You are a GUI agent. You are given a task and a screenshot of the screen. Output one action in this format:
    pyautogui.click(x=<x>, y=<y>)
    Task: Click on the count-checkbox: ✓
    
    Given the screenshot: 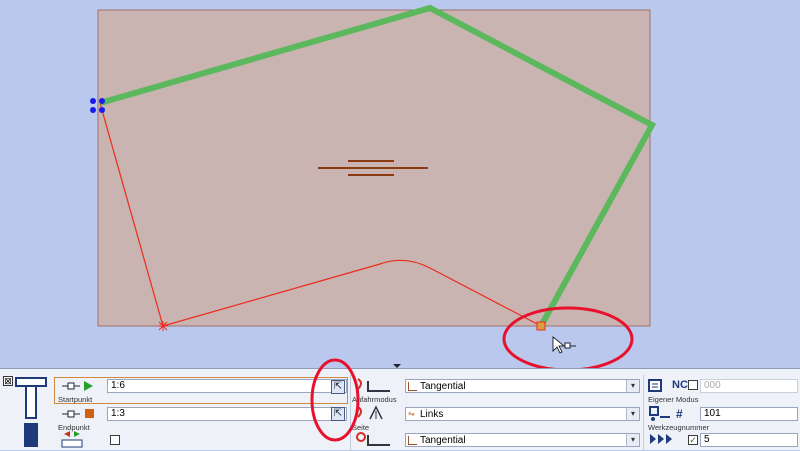 What is the action you would take?
    pyautogui.click(x=693, y=440)
    